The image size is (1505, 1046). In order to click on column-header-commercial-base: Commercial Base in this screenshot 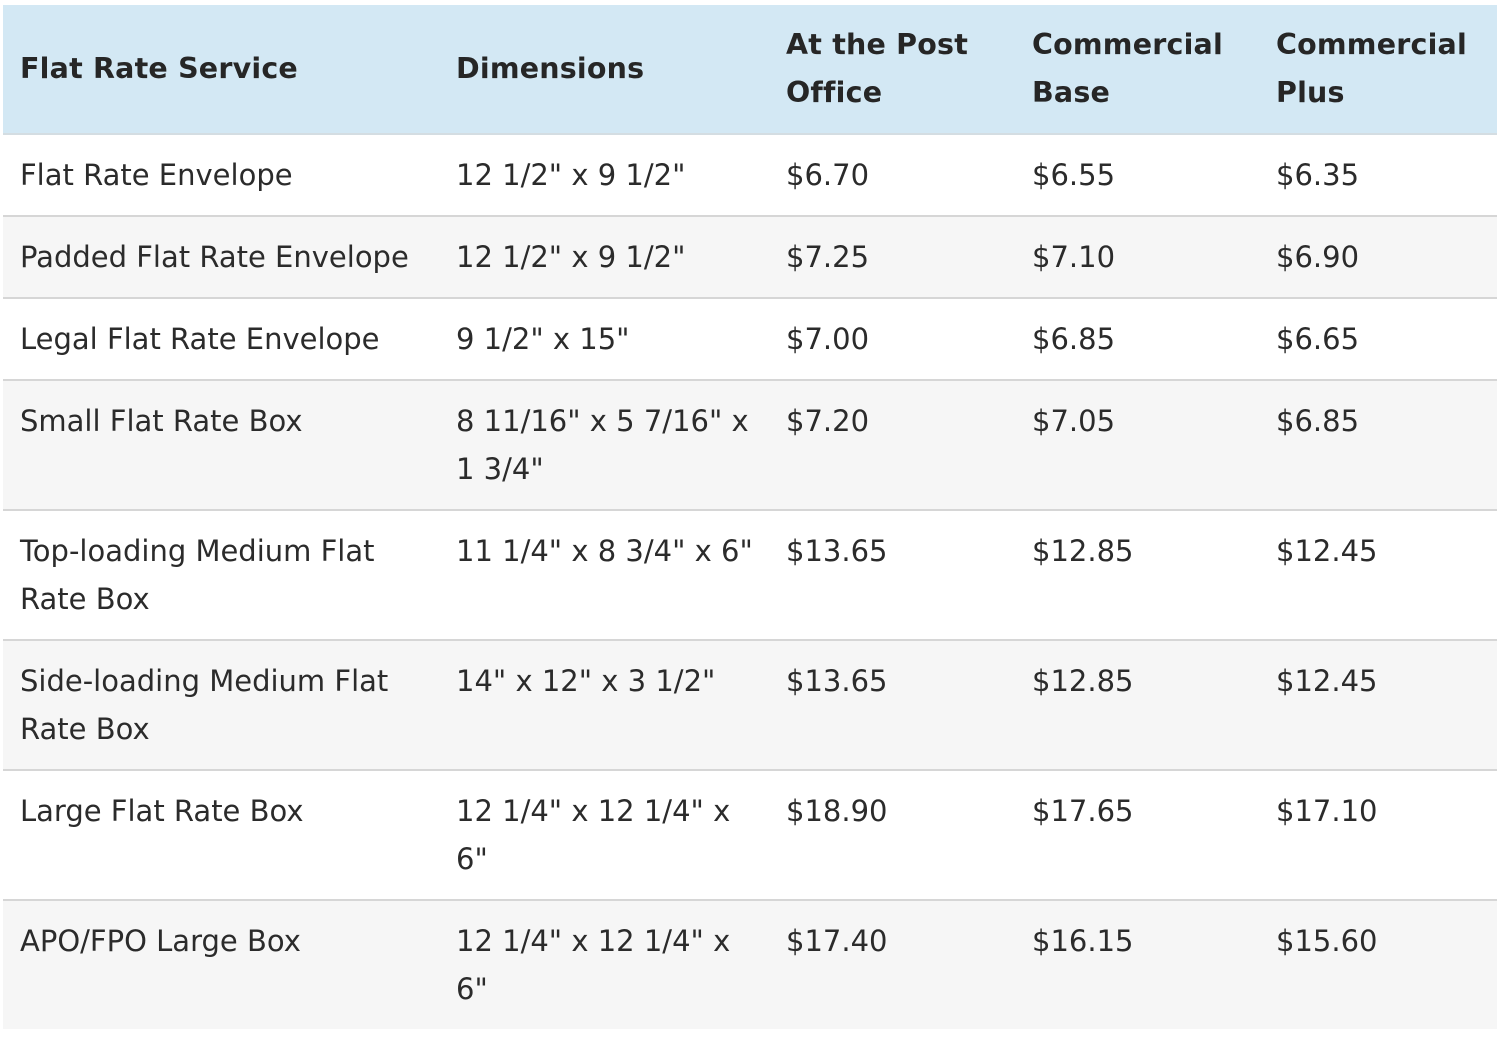, I will do `click(1127, 68)`.